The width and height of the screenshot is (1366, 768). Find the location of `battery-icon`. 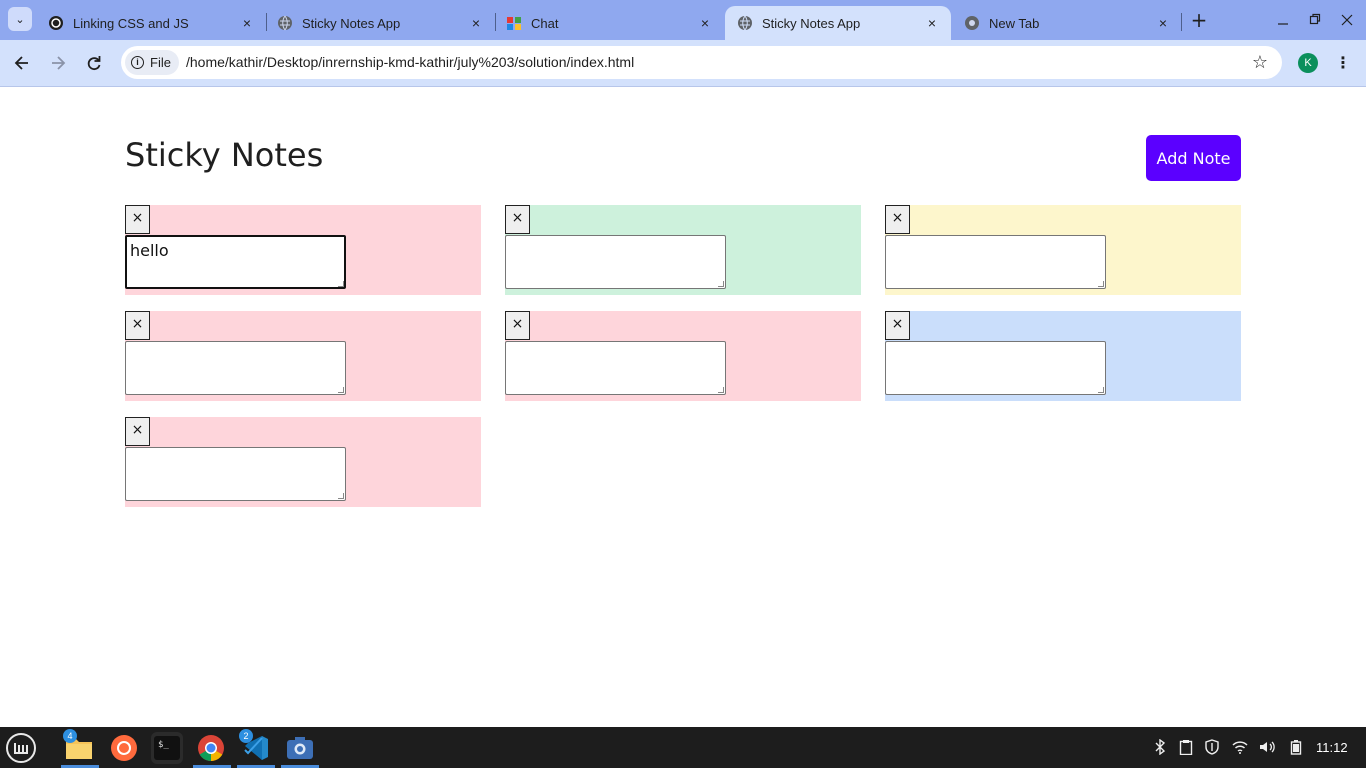

battery-icon is located at coordinates (1296, 747).